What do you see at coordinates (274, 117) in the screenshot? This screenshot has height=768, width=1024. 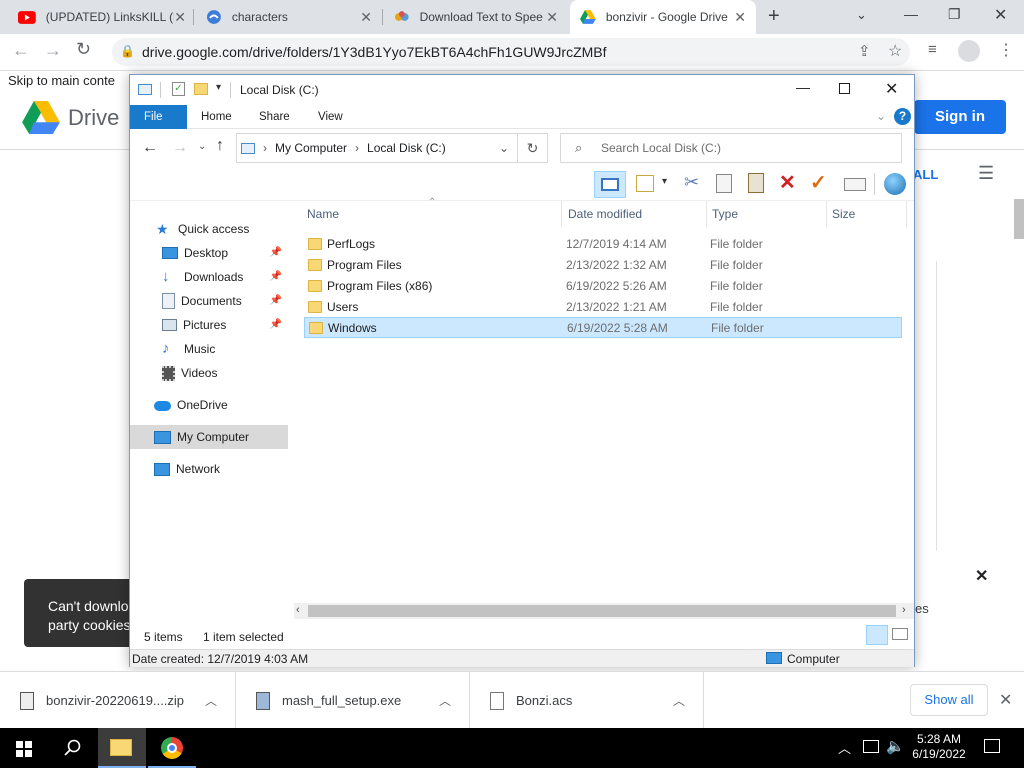 I see `ribbon-tab-share: Share` at bounding box center [274, 117].